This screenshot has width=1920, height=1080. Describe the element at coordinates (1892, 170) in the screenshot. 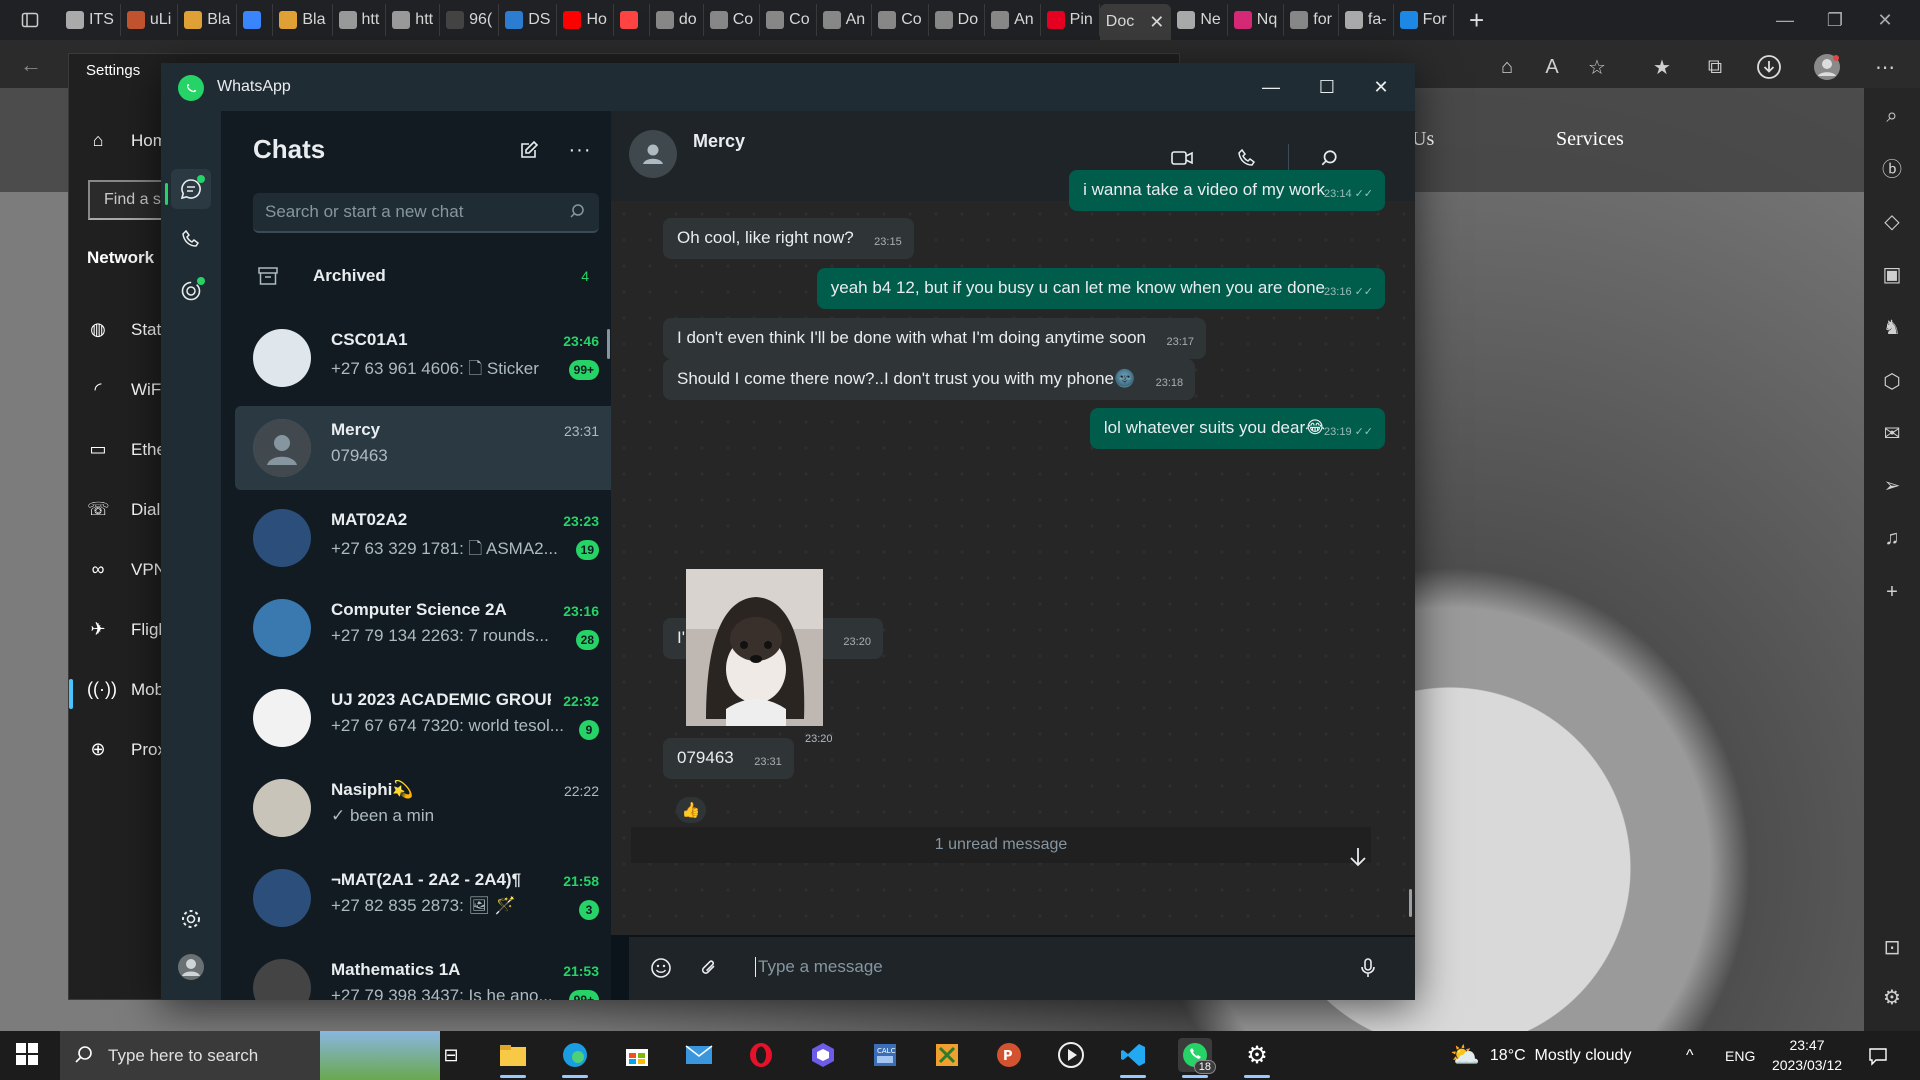

I see `bing-chat-icon: ⓑ` at that location.